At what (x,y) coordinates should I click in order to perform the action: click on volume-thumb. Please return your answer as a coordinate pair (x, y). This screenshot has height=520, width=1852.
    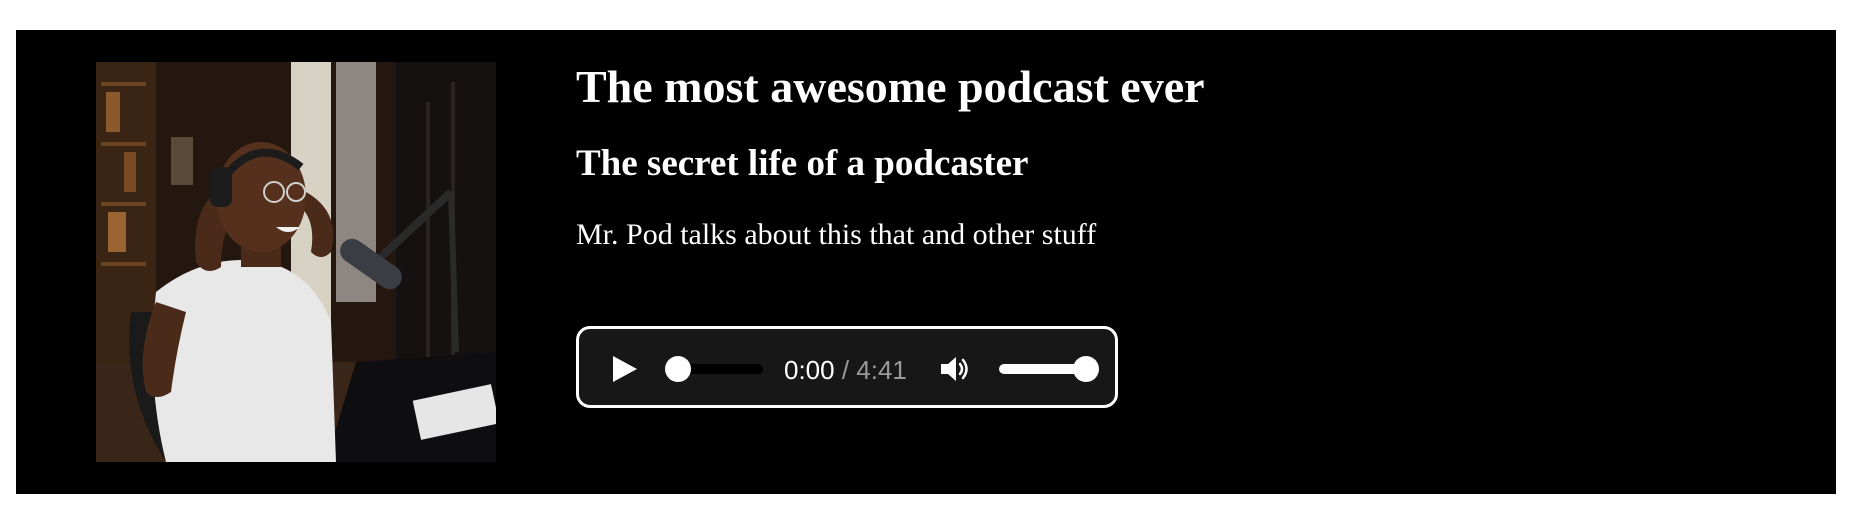
    Looking at the image, I should click on (1086, 369).